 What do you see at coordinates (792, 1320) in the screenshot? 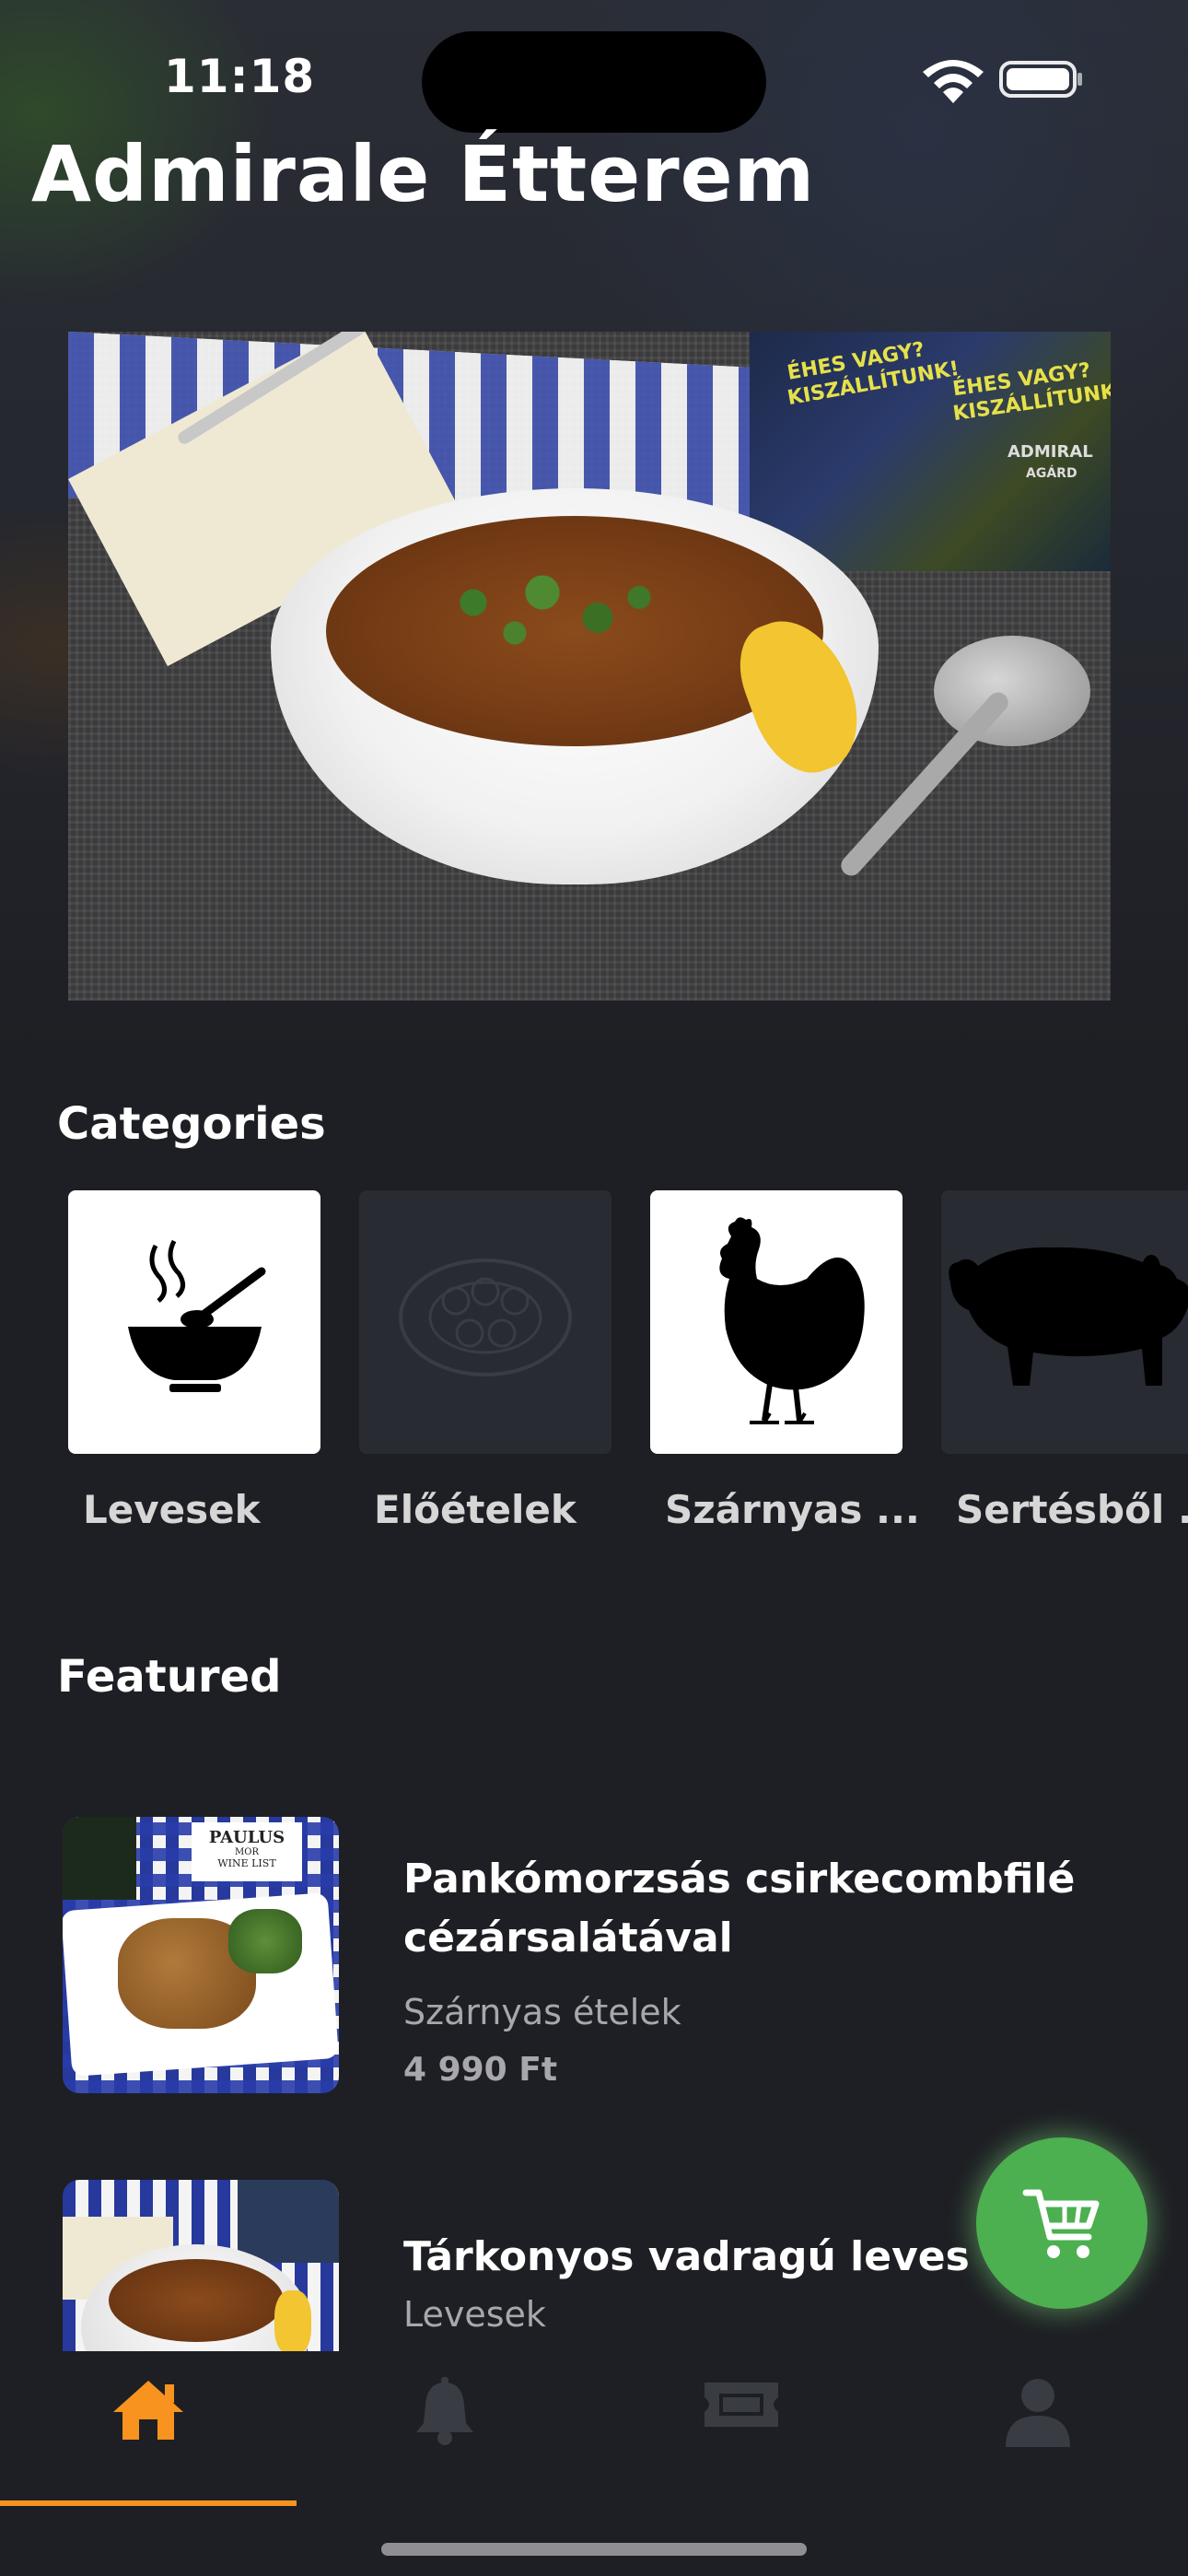
I see `chicken-icon` at bounding box center [792, 1320].